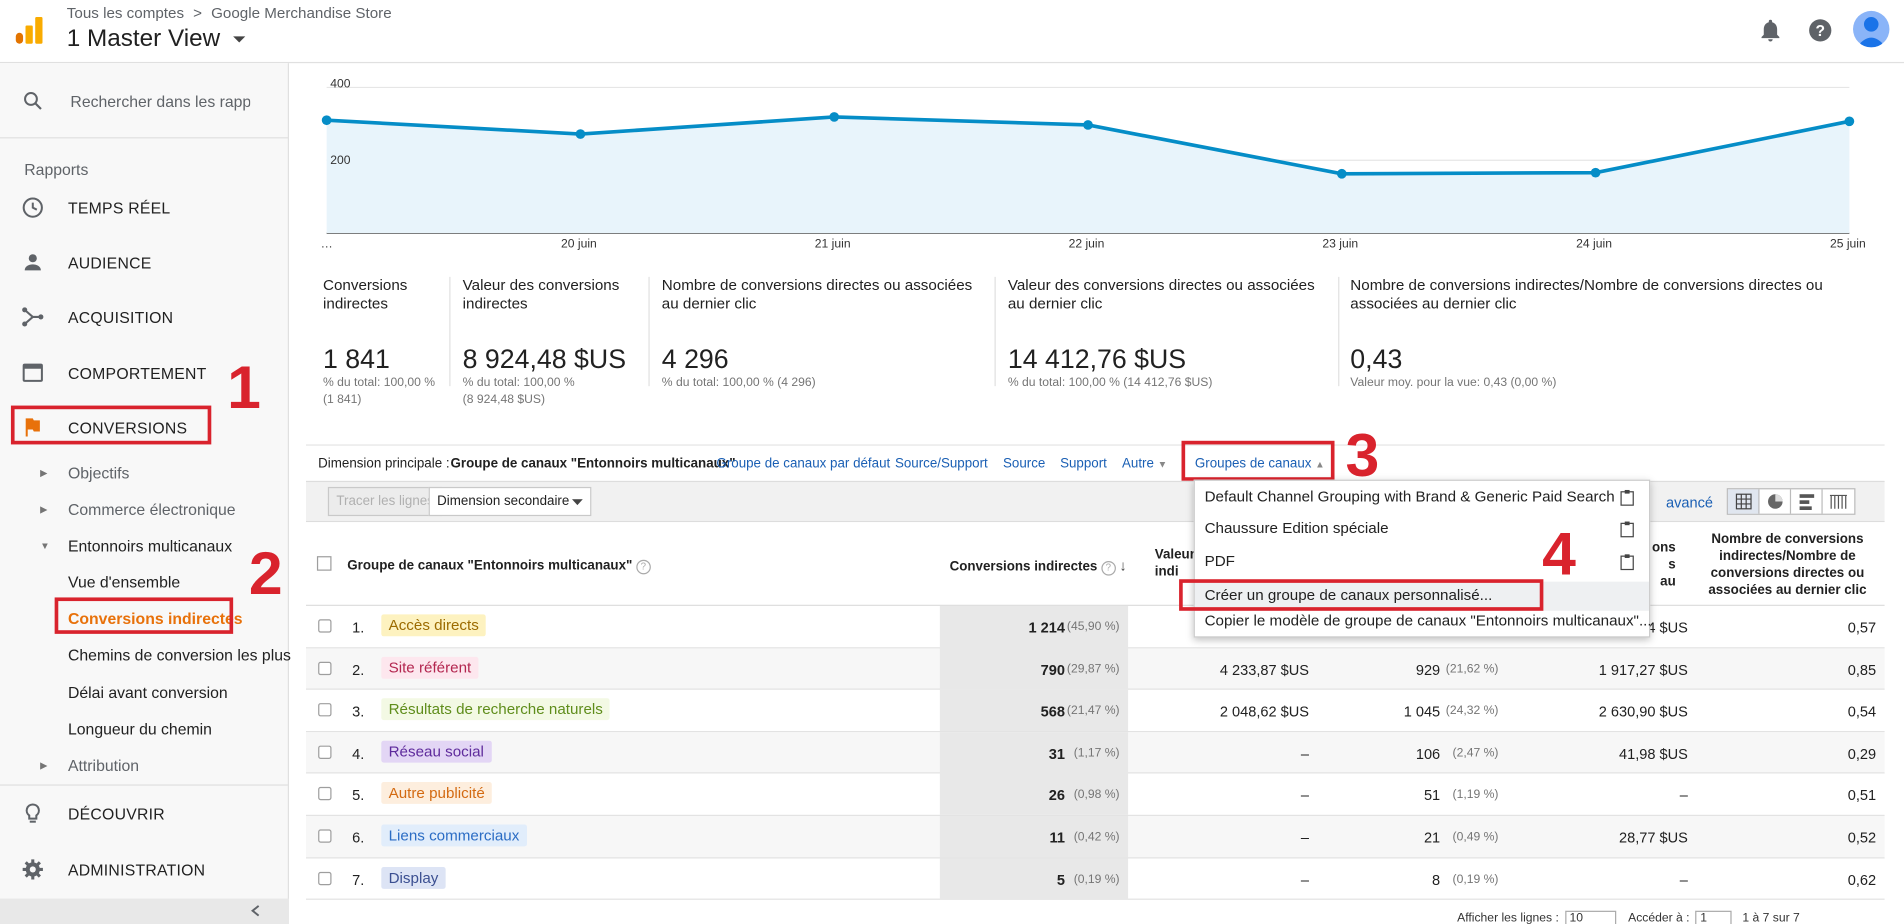 The height and width of the screenshot is (924, 1904). I want to click on header-assisted-conversions-label: Conversions indirectes, so click(1024, 567).